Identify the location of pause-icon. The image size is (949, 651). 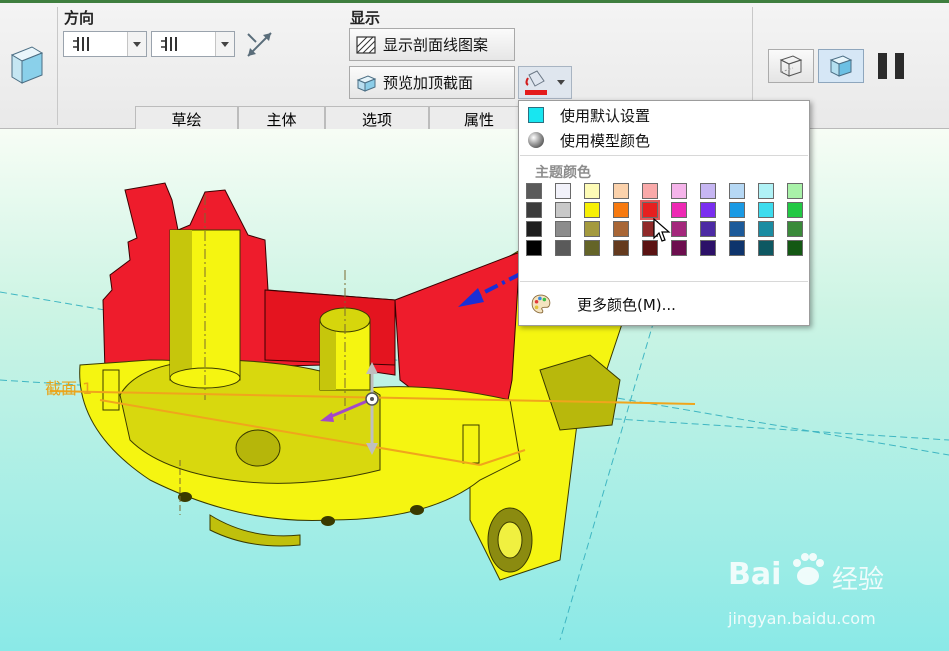
(891, 66).